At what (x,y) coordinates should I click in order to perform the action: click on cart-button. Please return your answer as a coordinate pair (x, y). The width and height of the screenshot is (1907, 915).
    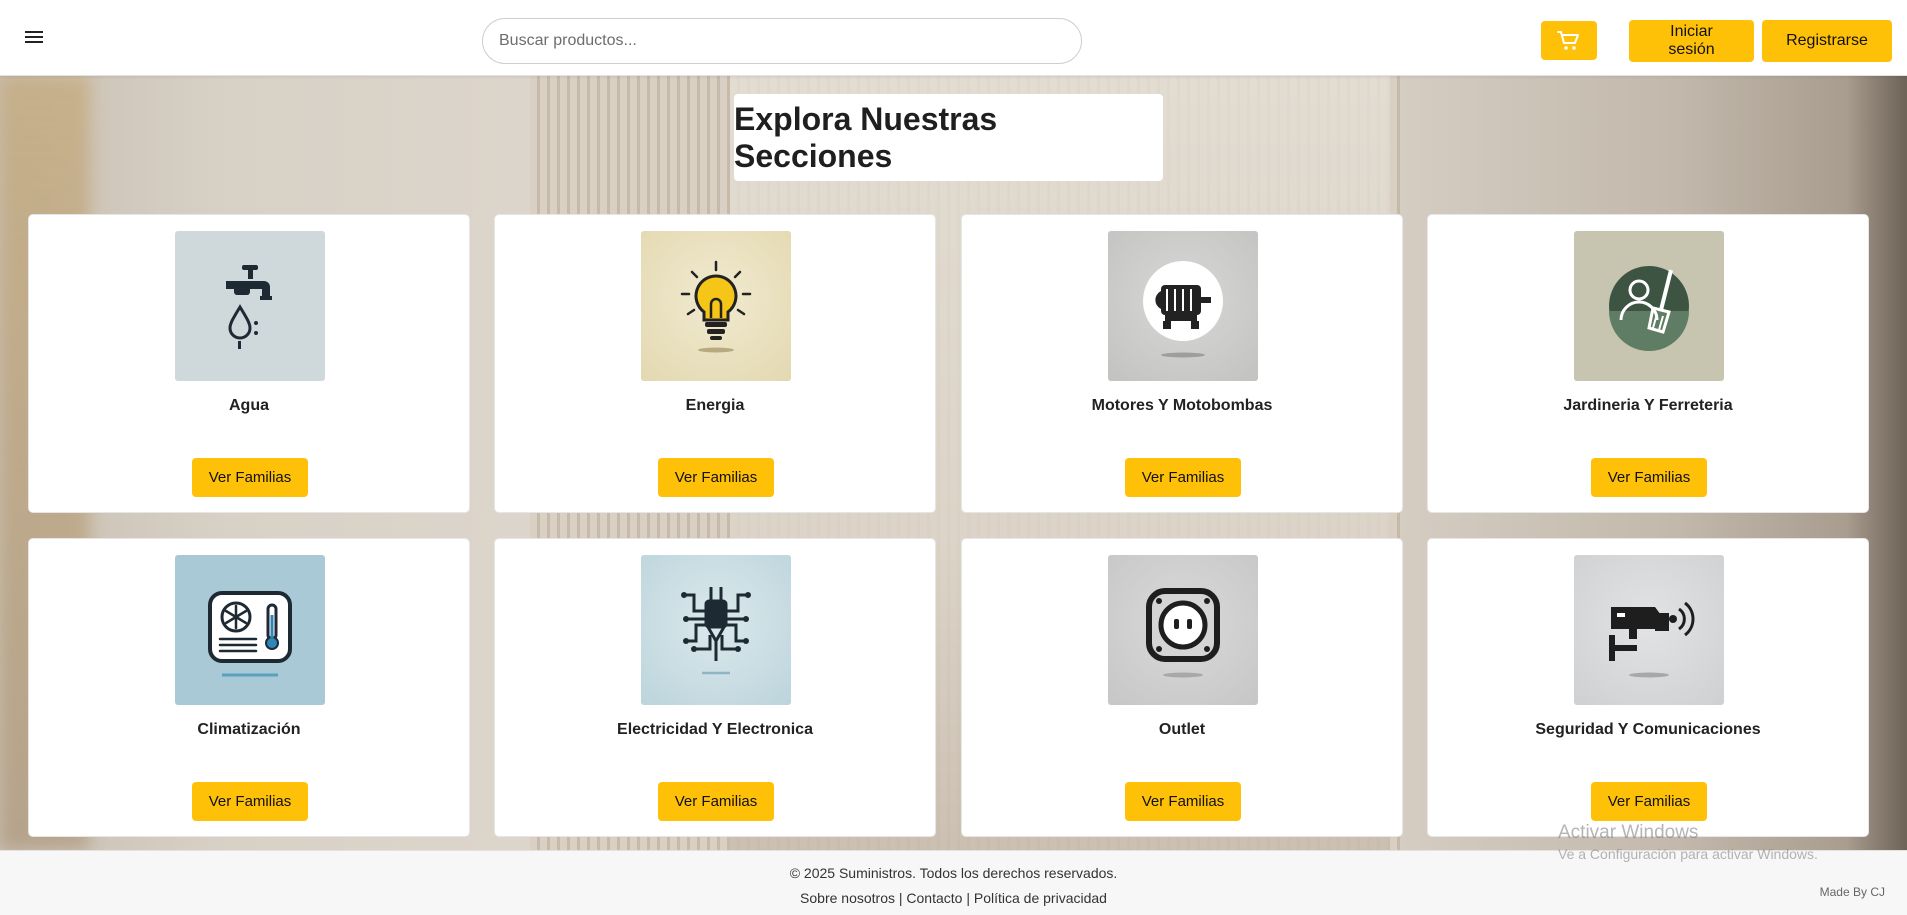
    Looking at the image, I should click on (1569, 40).